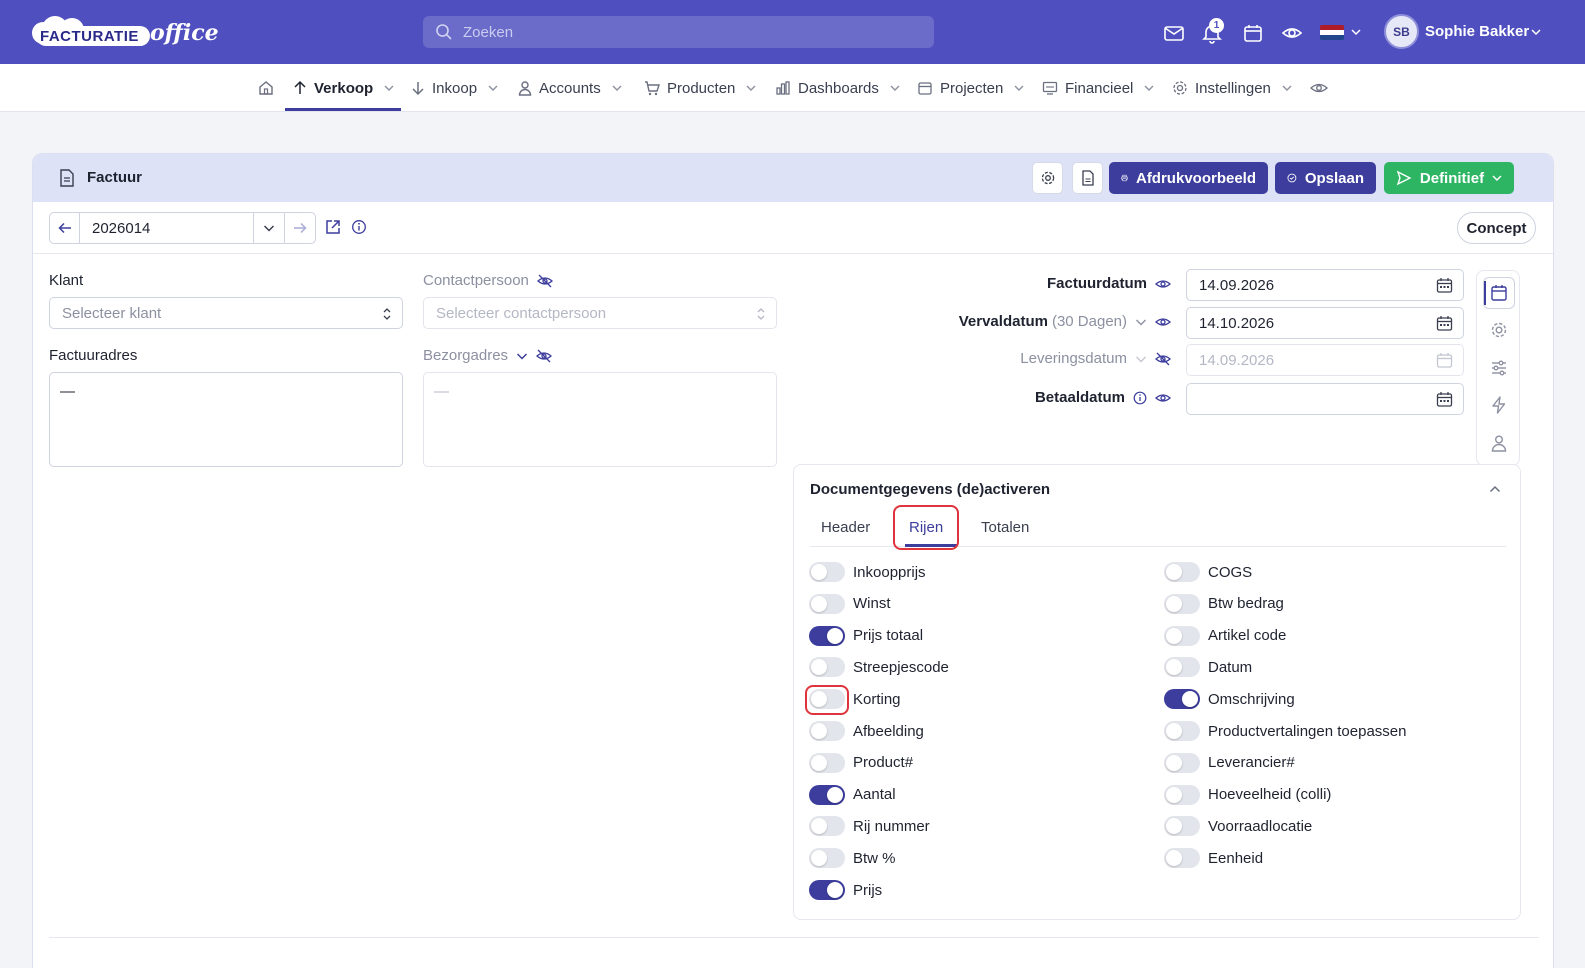 The width and height of the screenshot is (1585, 968). What do you see at coordinates (1229, 763) in the screenshot?
I see `toggle-row: Leverancier#` at bounding box center [1229, 763].